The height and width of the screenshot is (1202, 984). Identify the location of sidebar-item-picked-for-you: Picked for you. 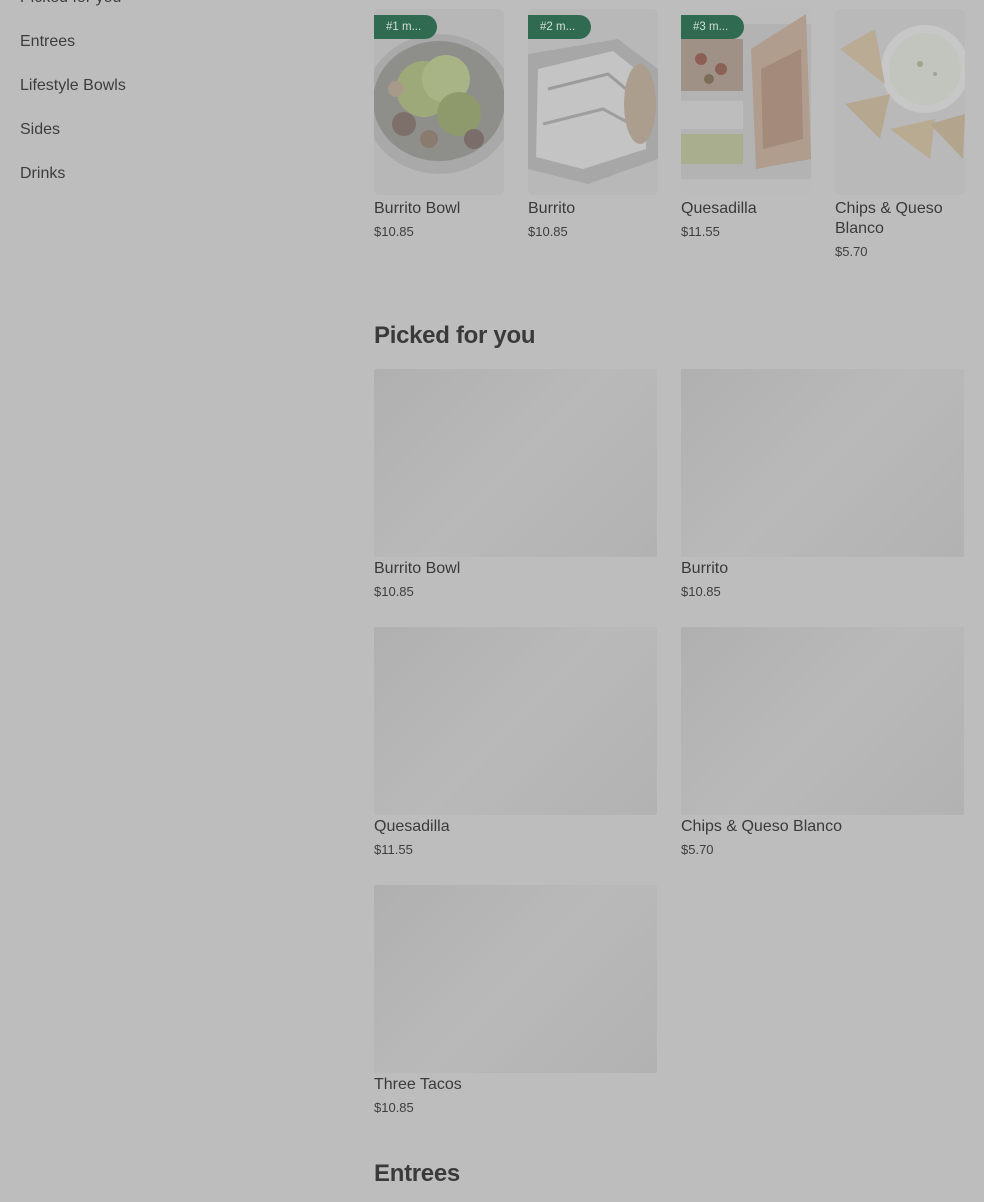
(170, 16).